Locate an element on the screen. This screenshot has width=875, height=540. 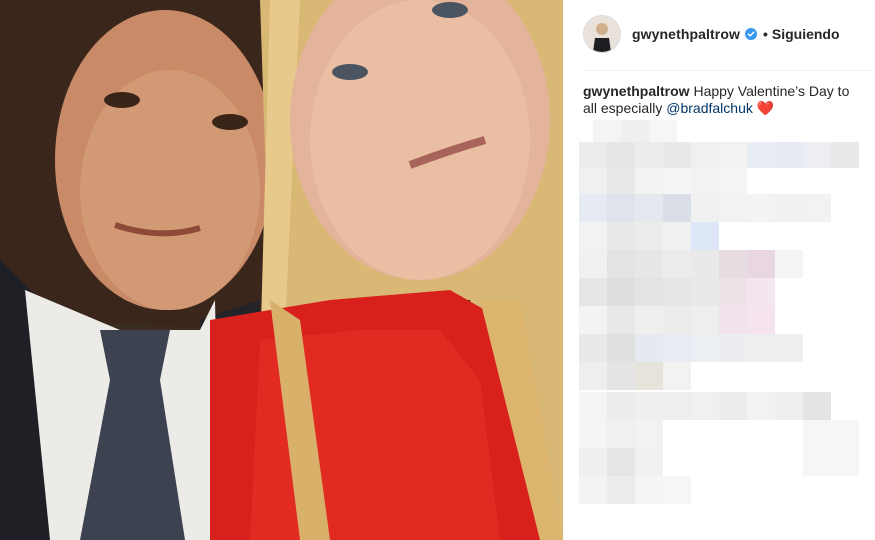
avatar-image is located at coordinates (602, 34).